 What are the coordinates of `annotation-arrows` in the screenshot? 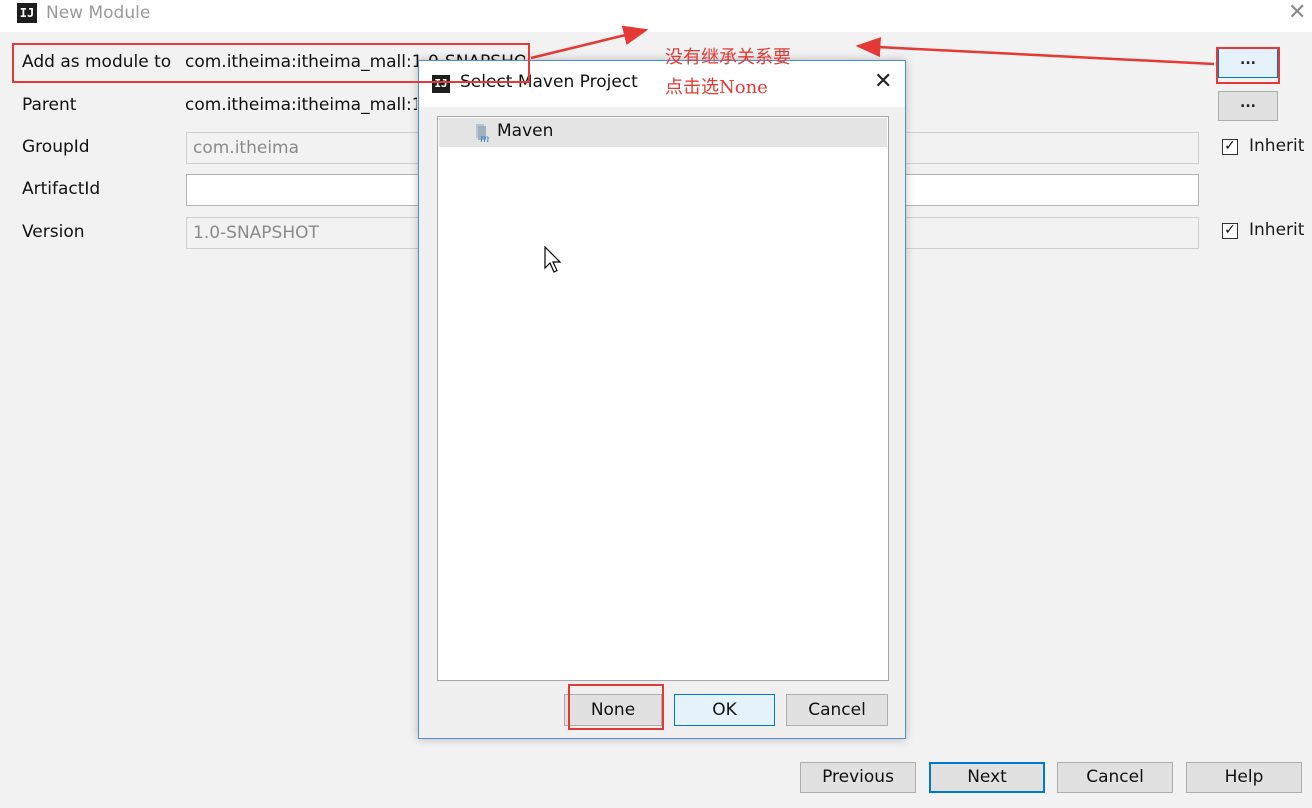 It's located at (872, 45).